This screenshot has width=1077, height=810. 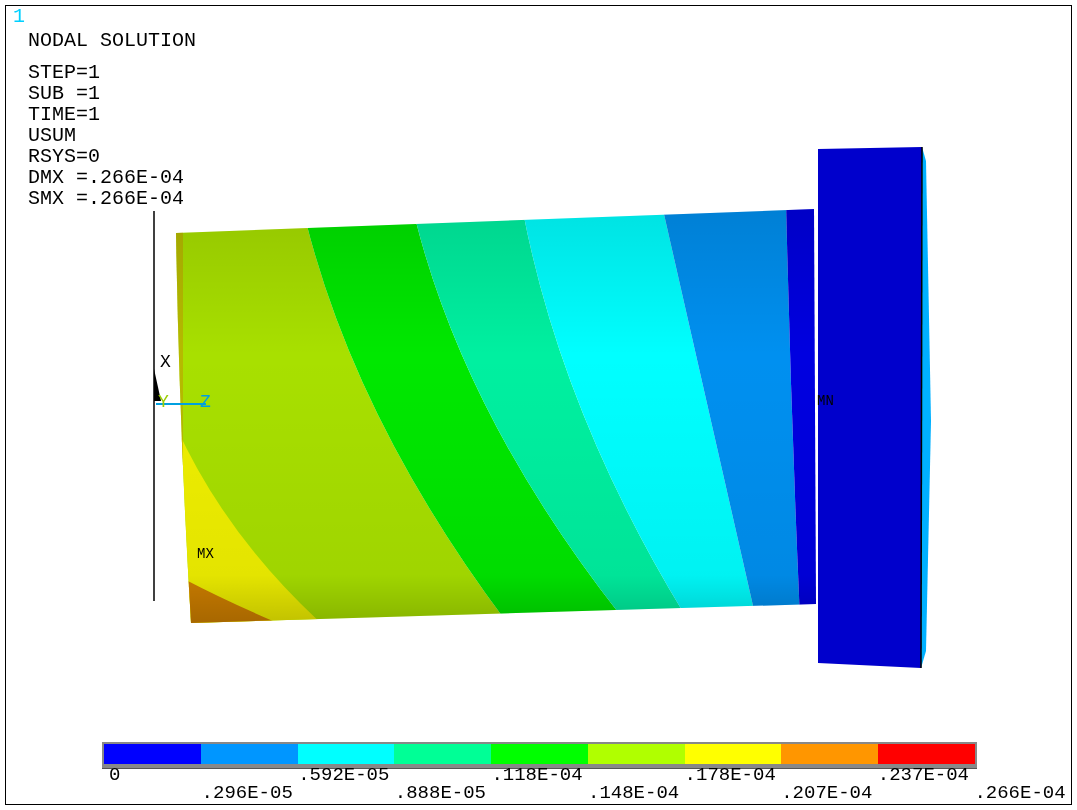 I want to click on legend-value: .266E-04, so click(x=1020, y=793).